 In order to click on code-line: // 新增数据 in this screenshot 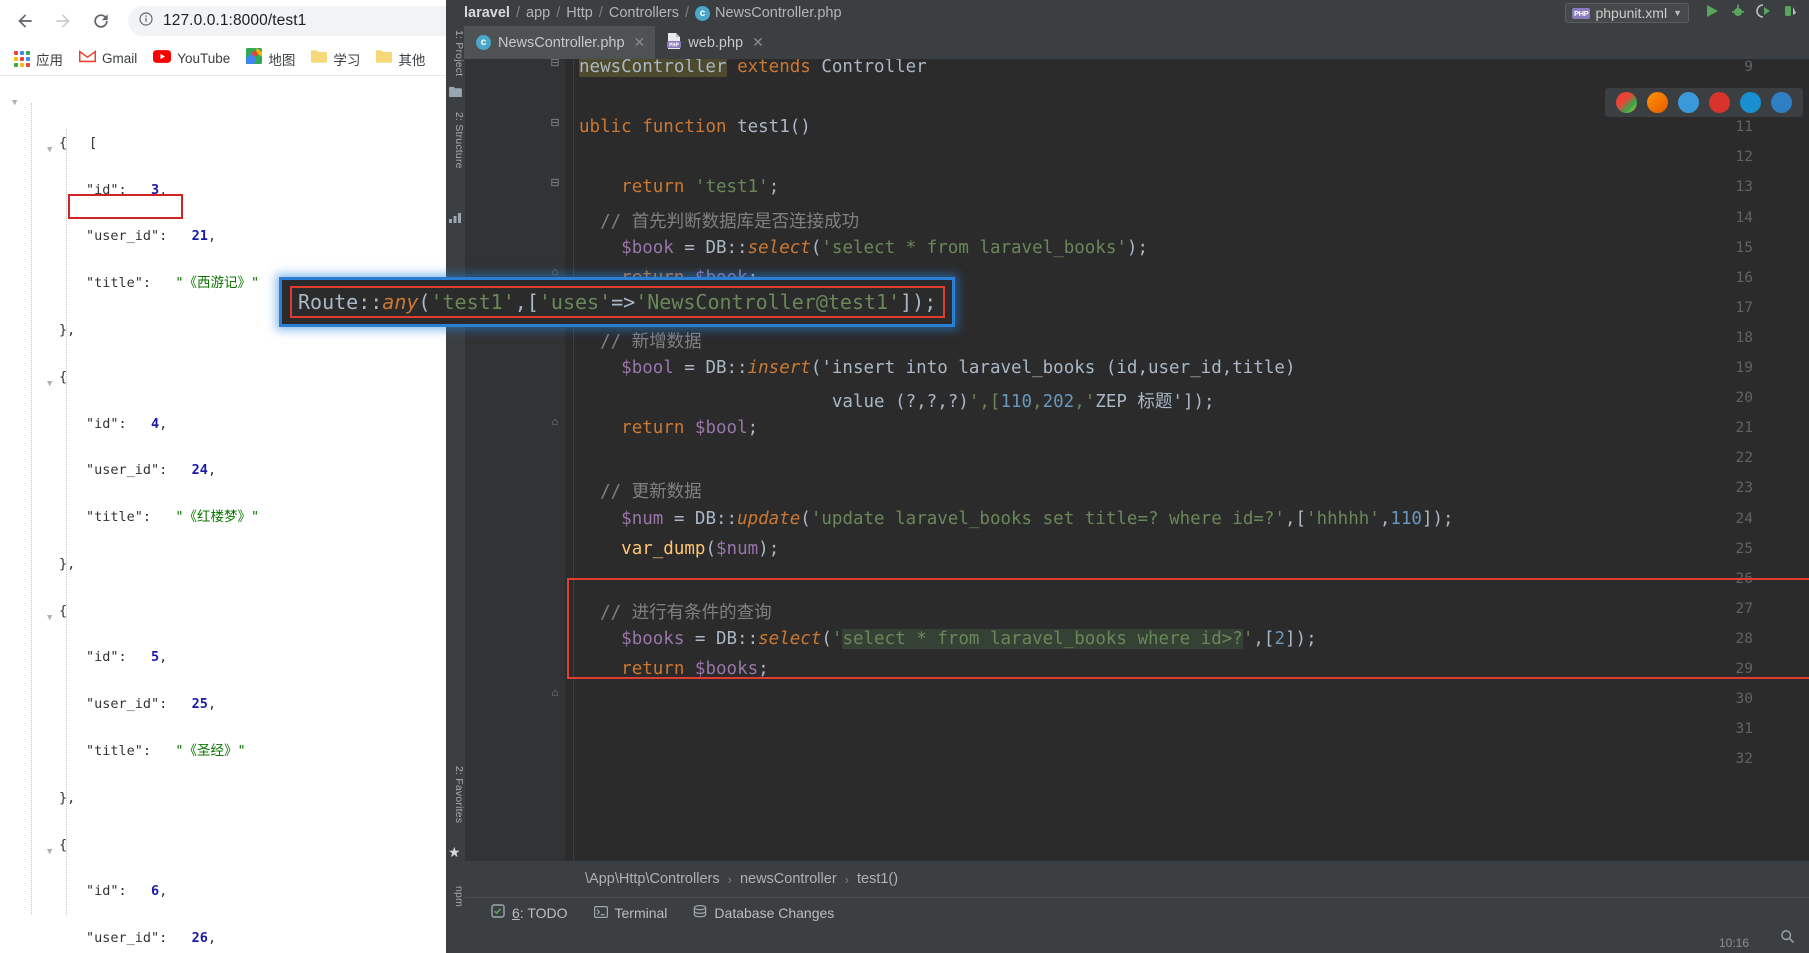, I will do `click(640, 340)`.